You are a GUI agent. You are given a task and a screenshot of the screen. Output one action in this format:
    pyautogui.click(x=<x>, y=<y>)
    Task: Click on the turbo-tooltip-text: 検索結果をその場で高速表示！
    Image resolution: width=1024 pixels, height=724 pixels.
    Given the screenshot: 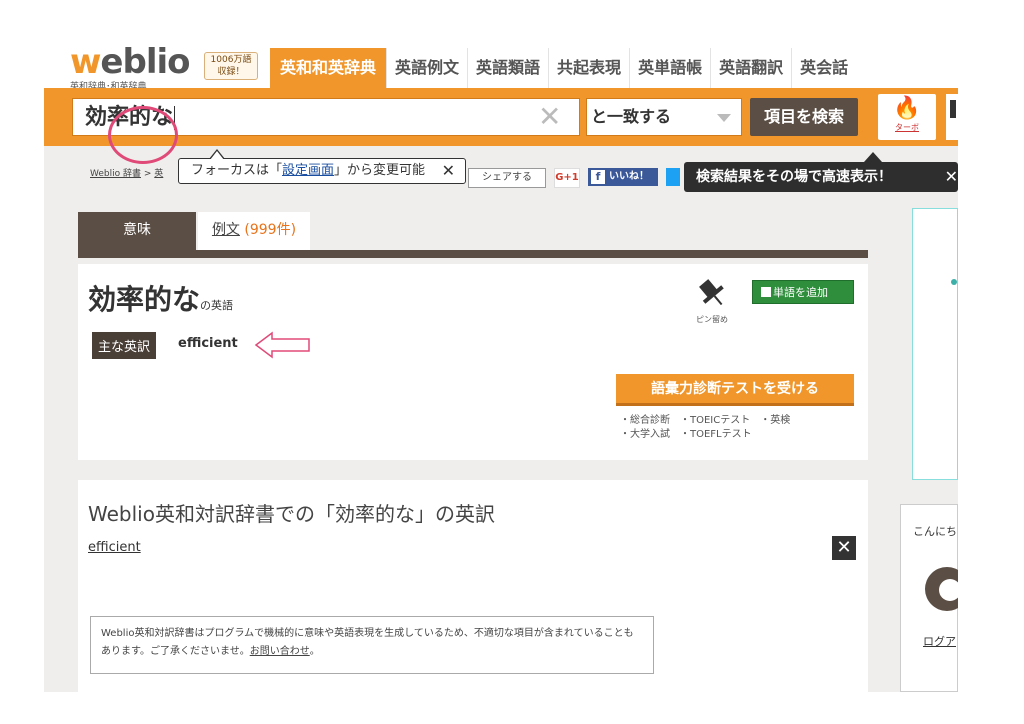 What is the action you would take?
    pyautogui.click(x=794, y=177)
    